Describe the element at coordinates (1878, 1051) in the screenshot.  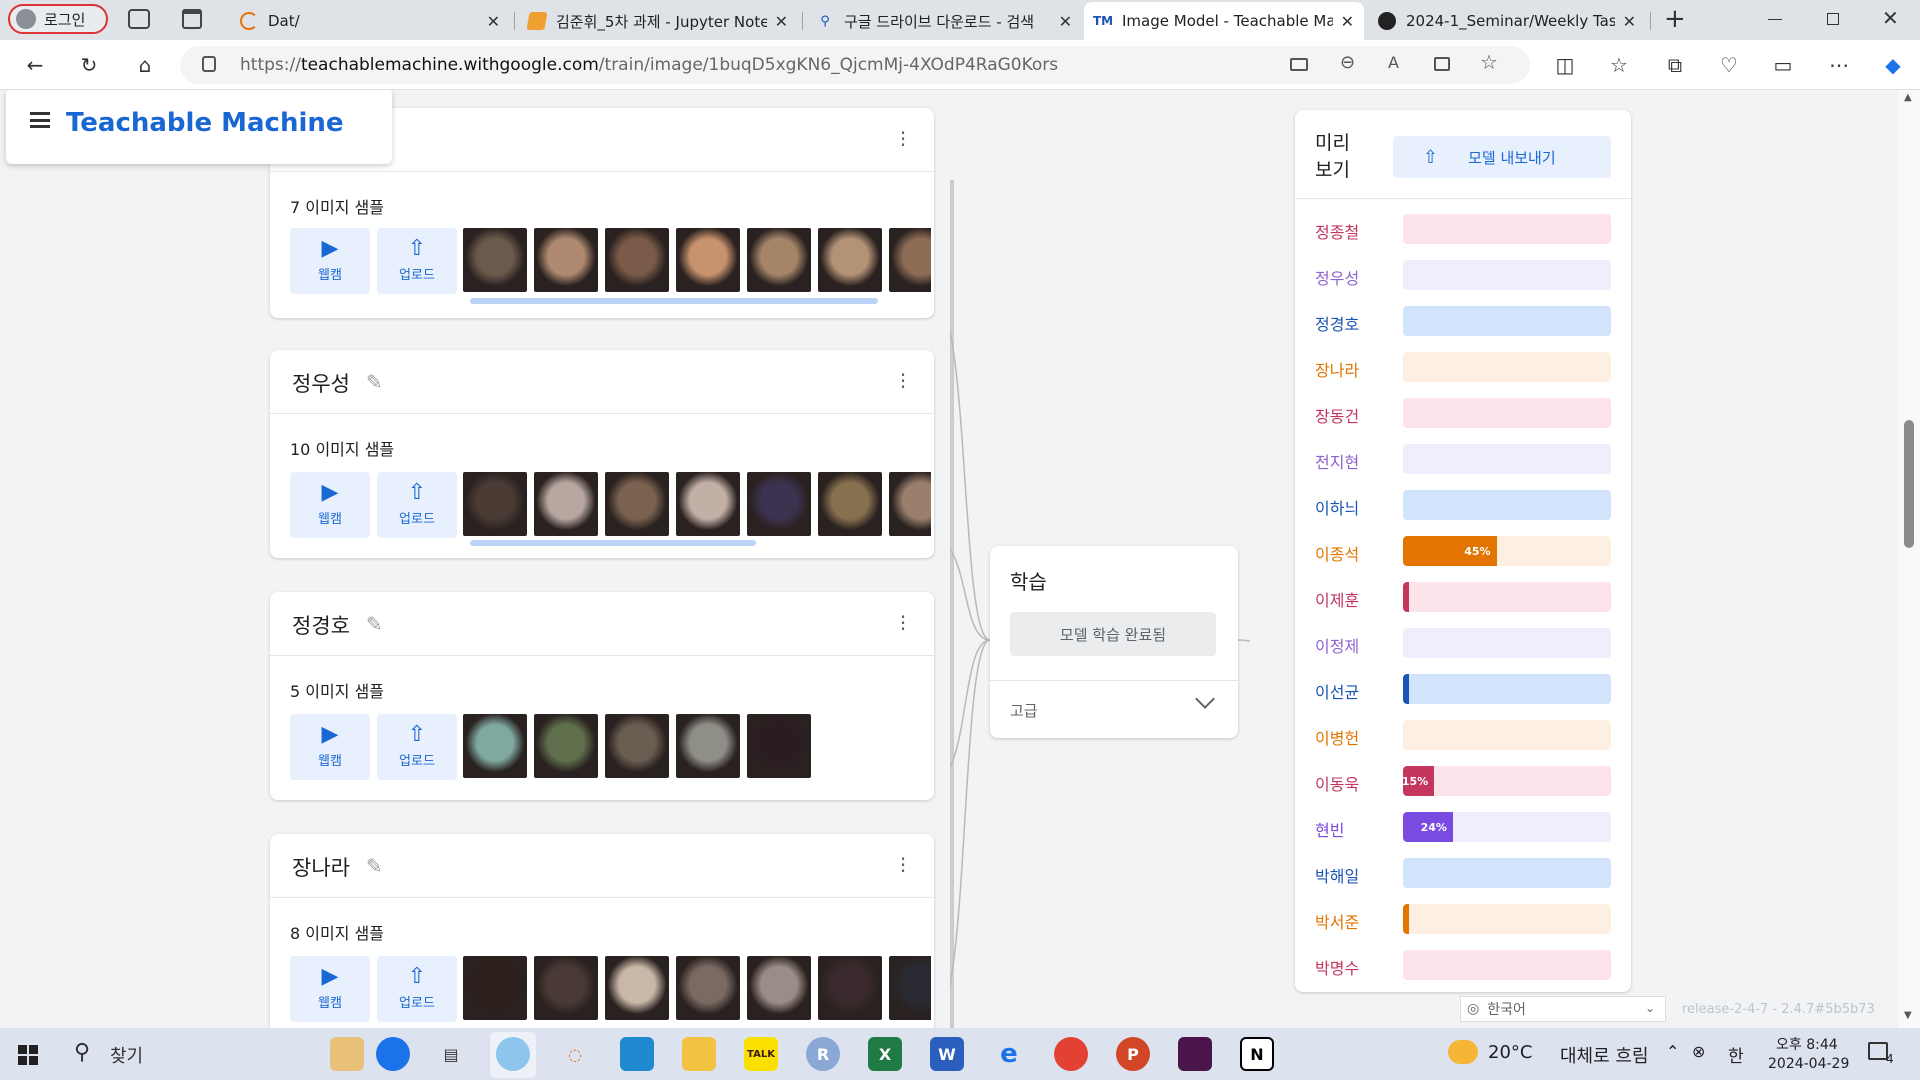
I see `notification-icon` at that location.